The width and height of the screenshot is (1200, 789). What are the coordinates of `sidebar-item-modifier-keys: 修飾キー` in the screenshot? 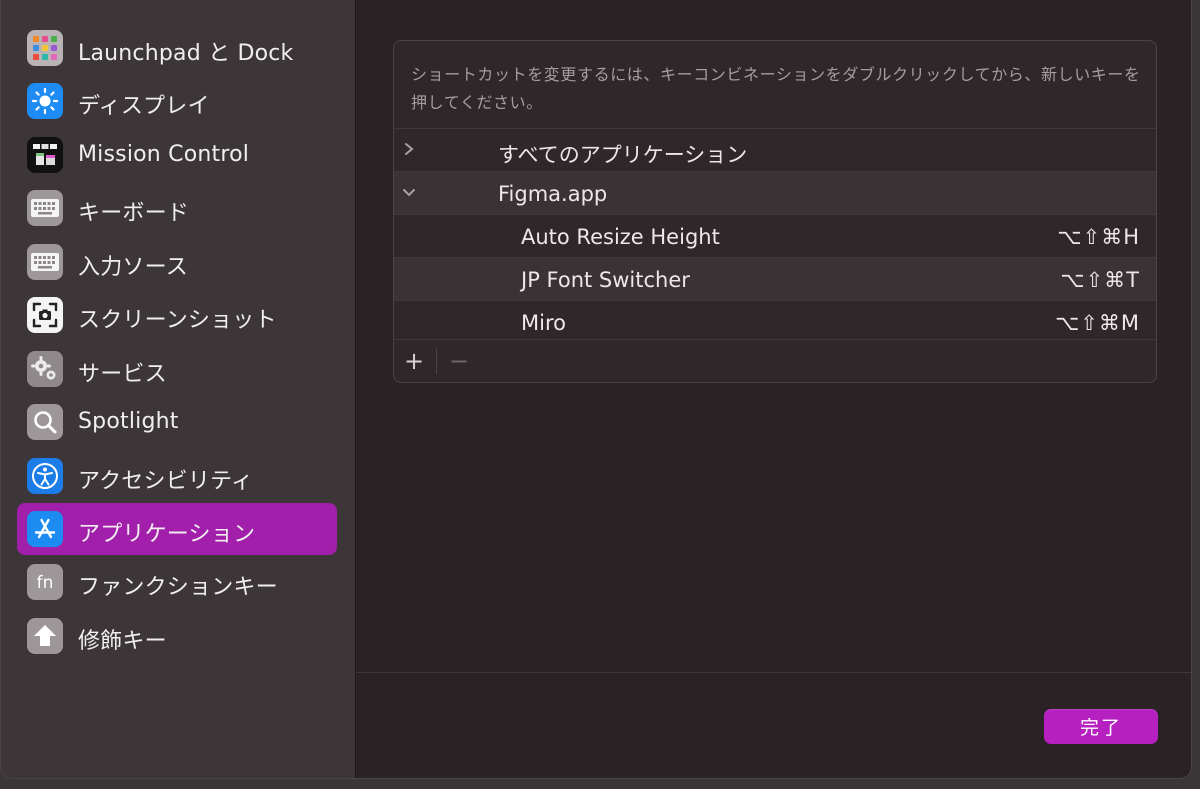 It's located at (177, 636).